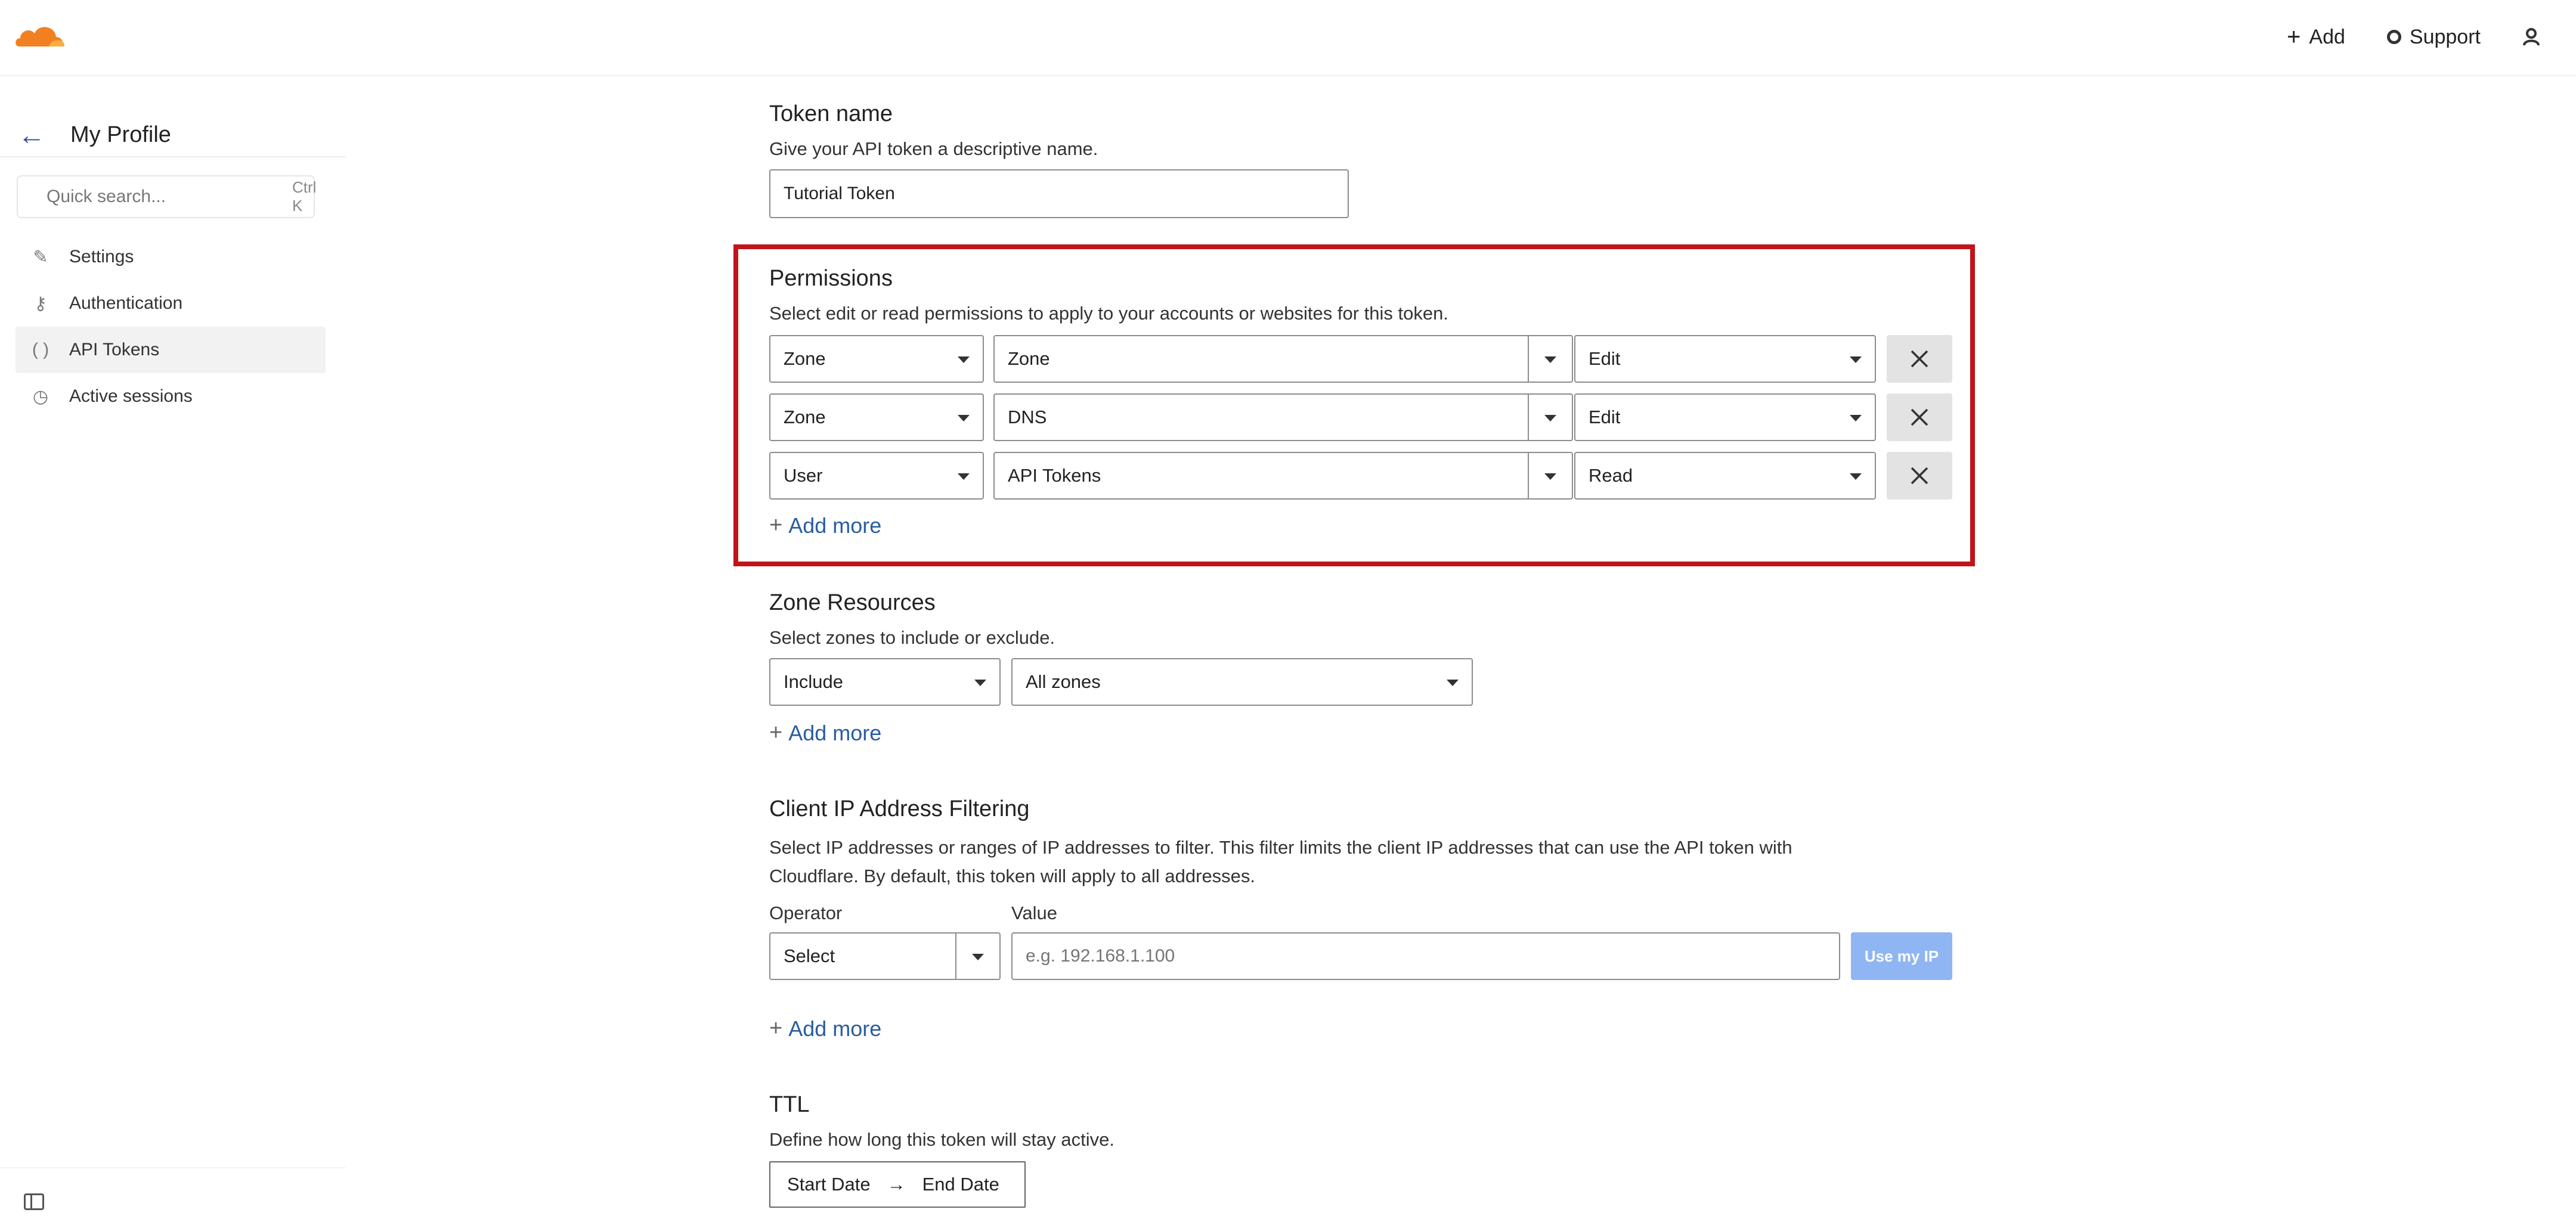 This screenshot has height=1228, width=2576. Describe the element at coordinates (162, 197) in the screenshot. I see `search-input` at that location.